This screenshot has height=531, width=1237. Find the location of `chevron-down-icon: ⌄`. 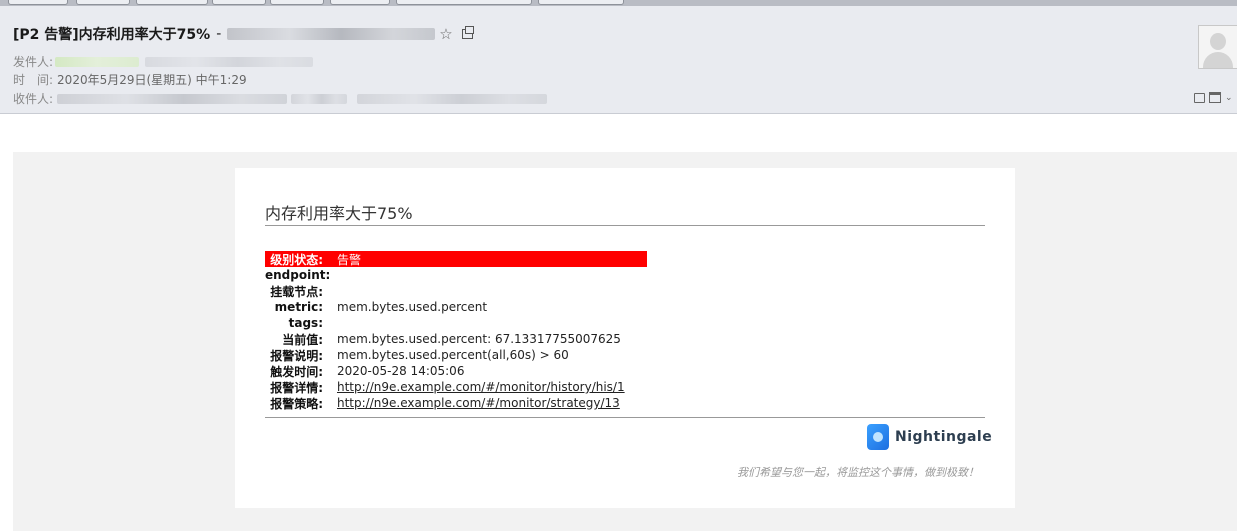

chevron-down-icon: ⌄ is located at coordinates (1229, 97).